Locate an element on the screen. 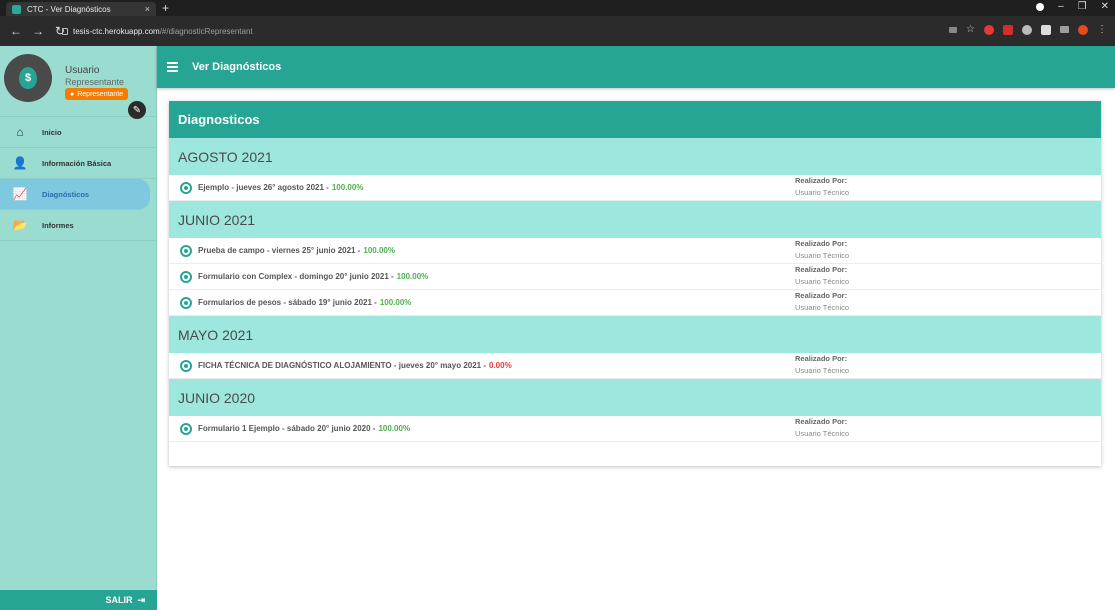  role-badge-label: Representante is located at coordinates (100, 94).